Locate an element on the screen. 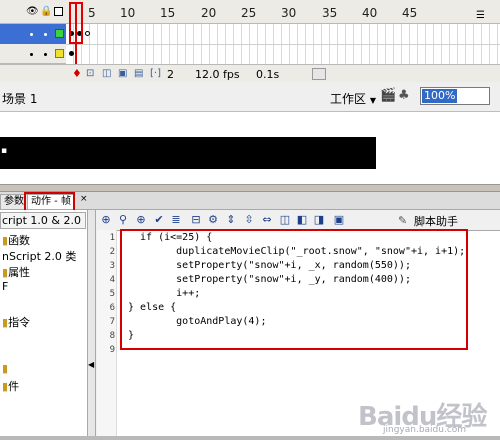 The height and width of the screenshot is (440, 500). frame-ruler: 5 10 15 20 25 30 35 40 45 ☰ is located at coordinates (281, 12).